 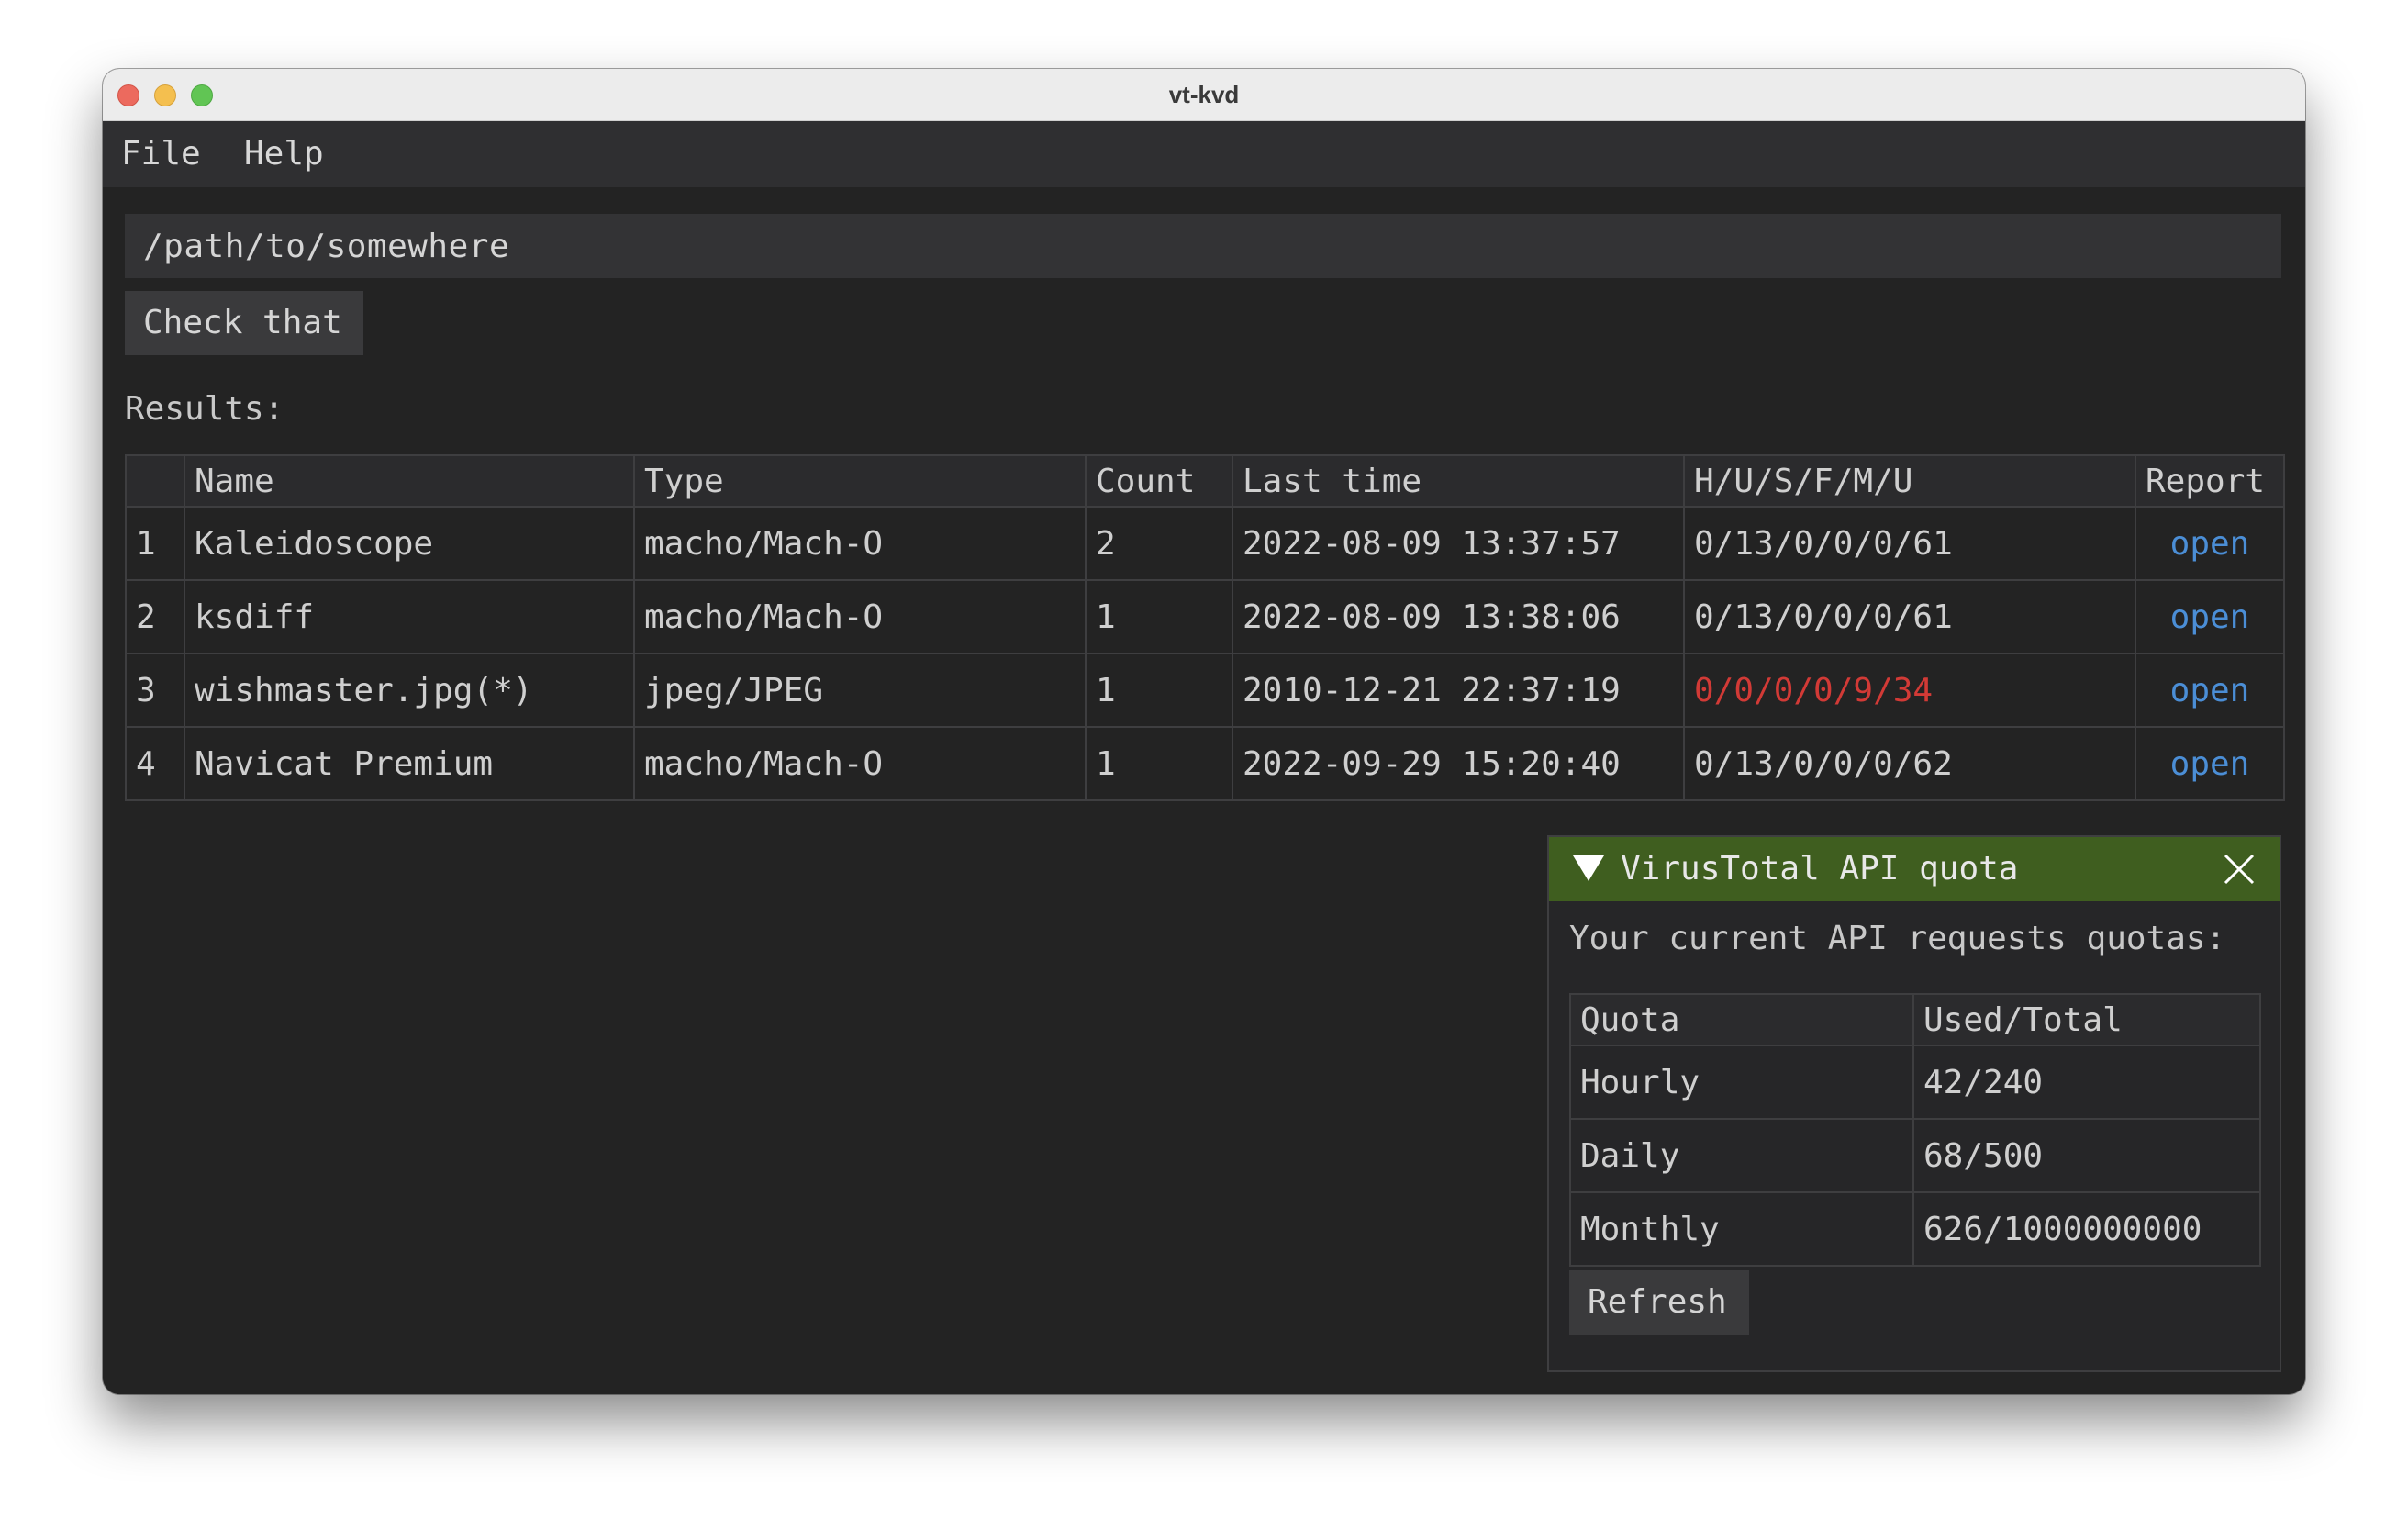 I want to click on row-index: 1, so click(x=155, y=543).